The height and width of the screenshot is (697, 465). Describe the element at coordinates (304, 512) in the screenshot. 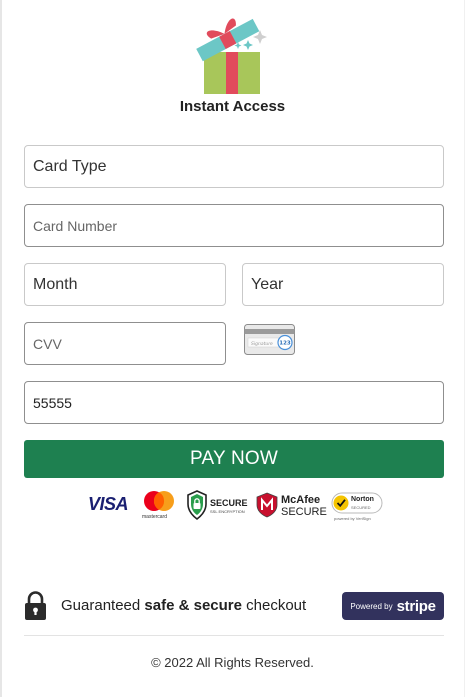

I see `mcafee-secure-label: SECURE` at that location.